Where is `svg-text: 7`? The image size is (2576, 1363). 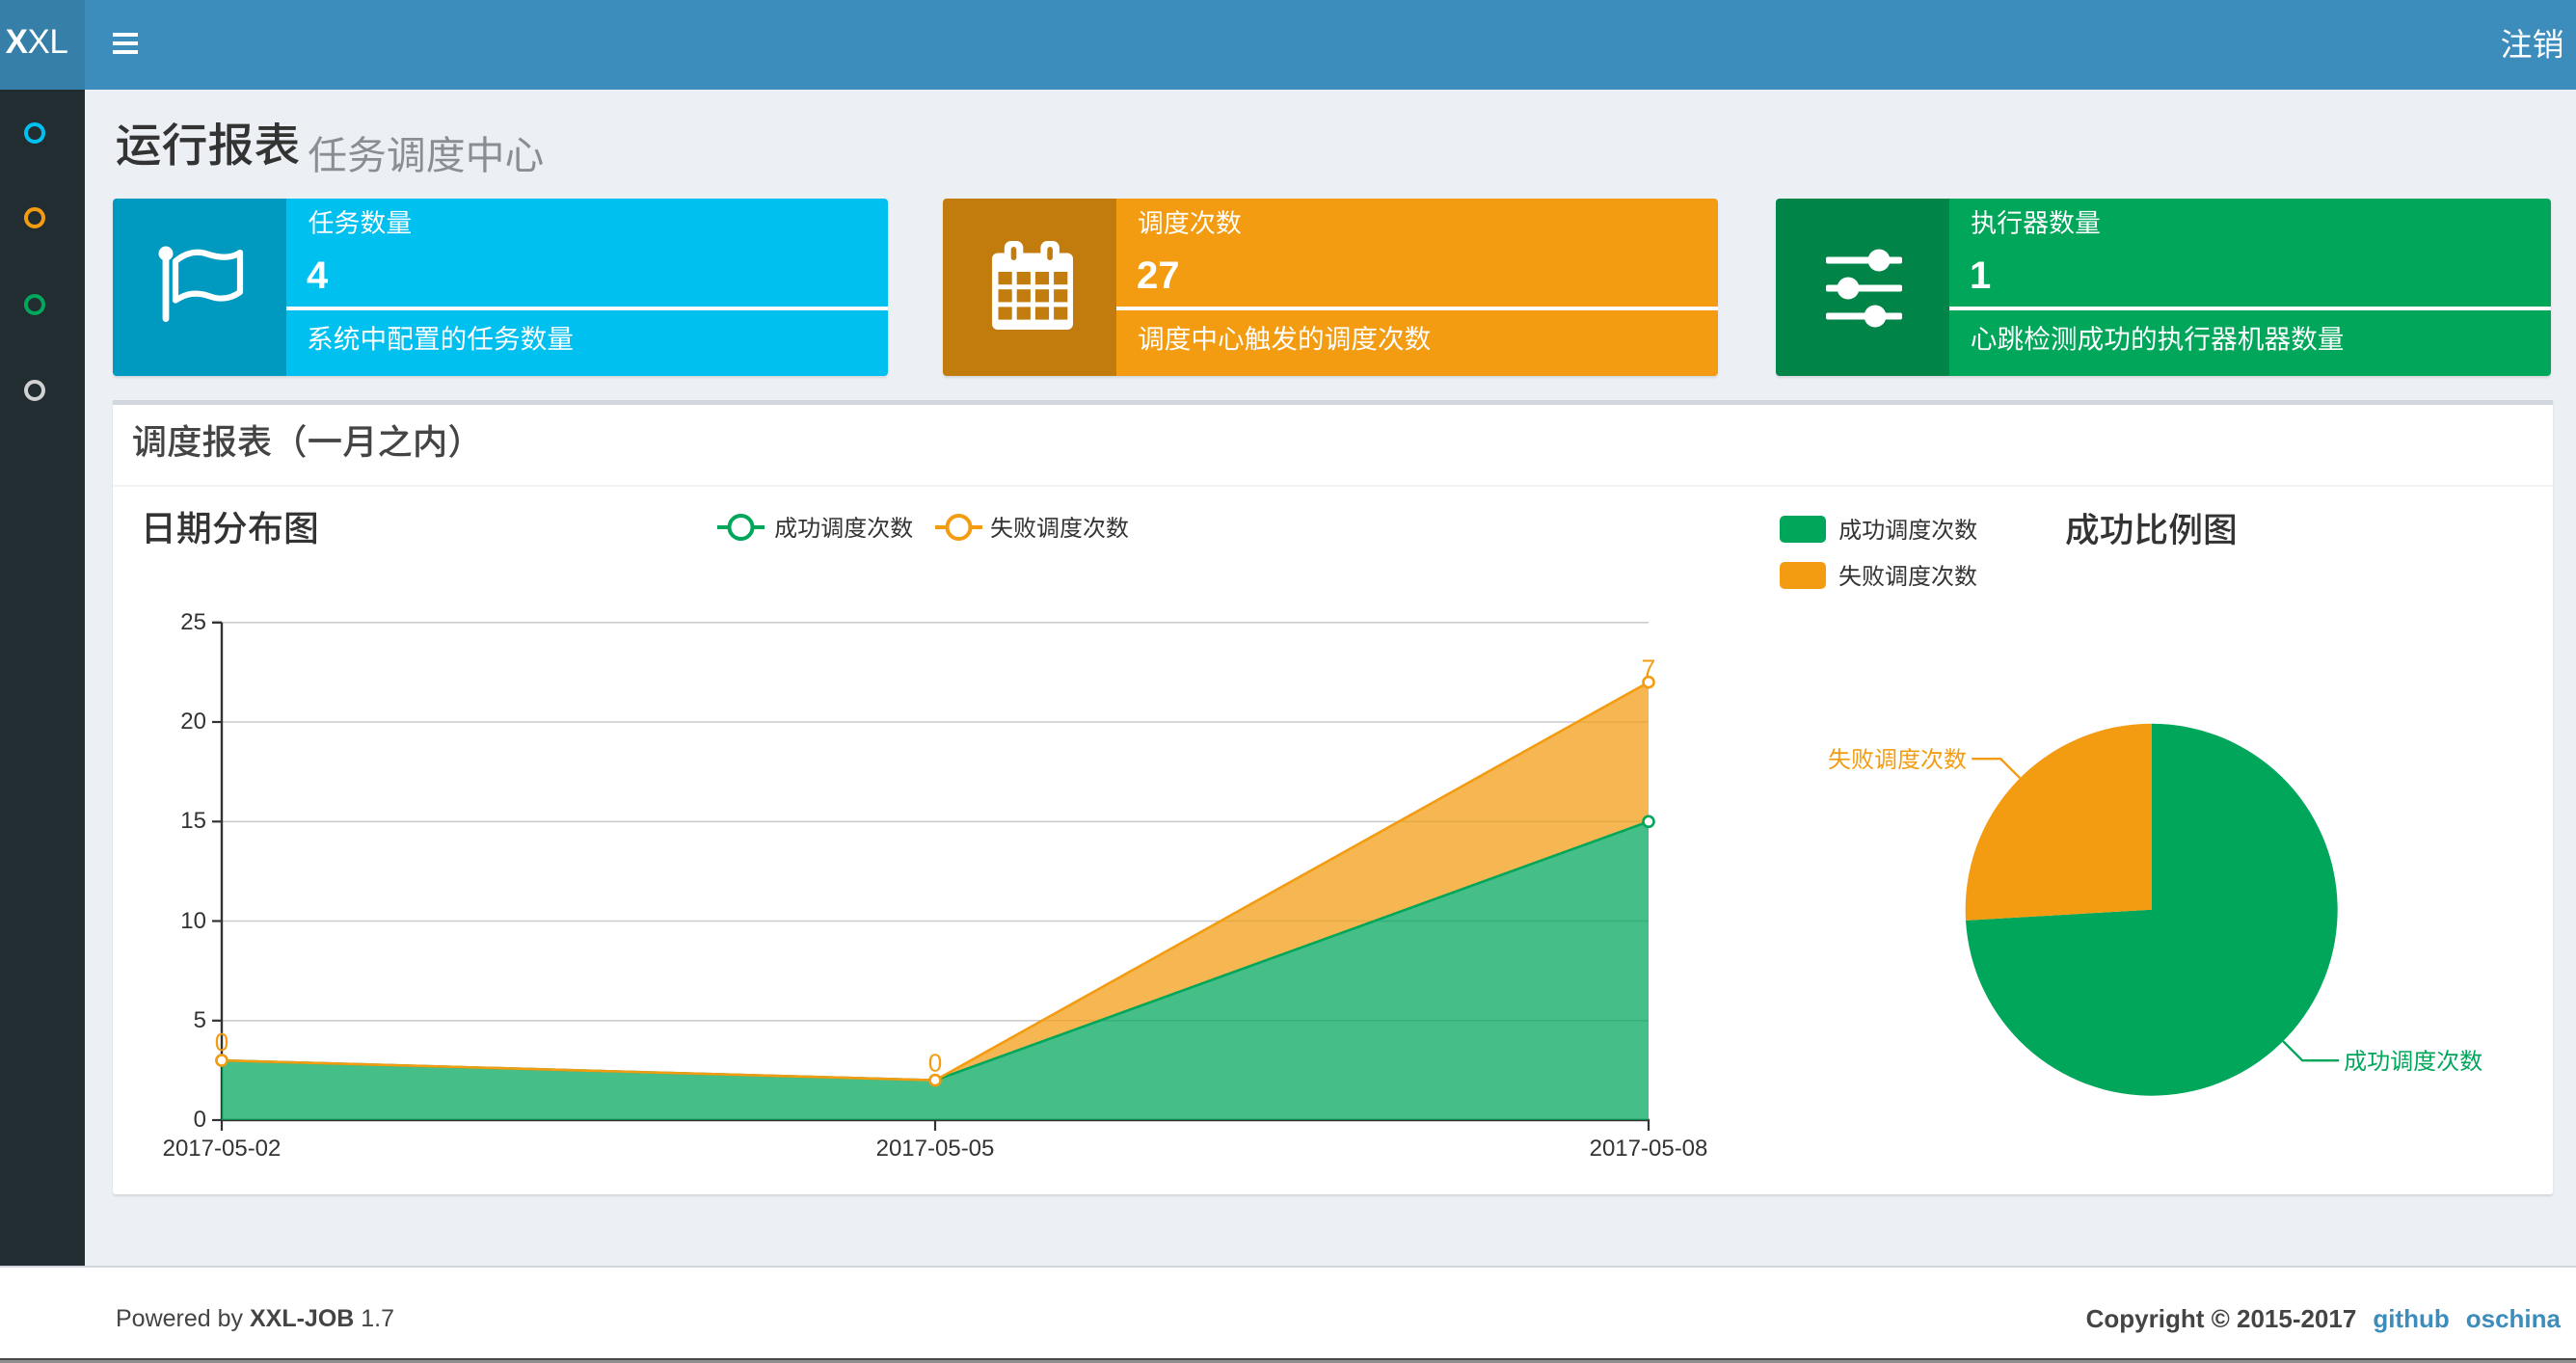
svg-text: 7 is located at coordinates (1649, 669).